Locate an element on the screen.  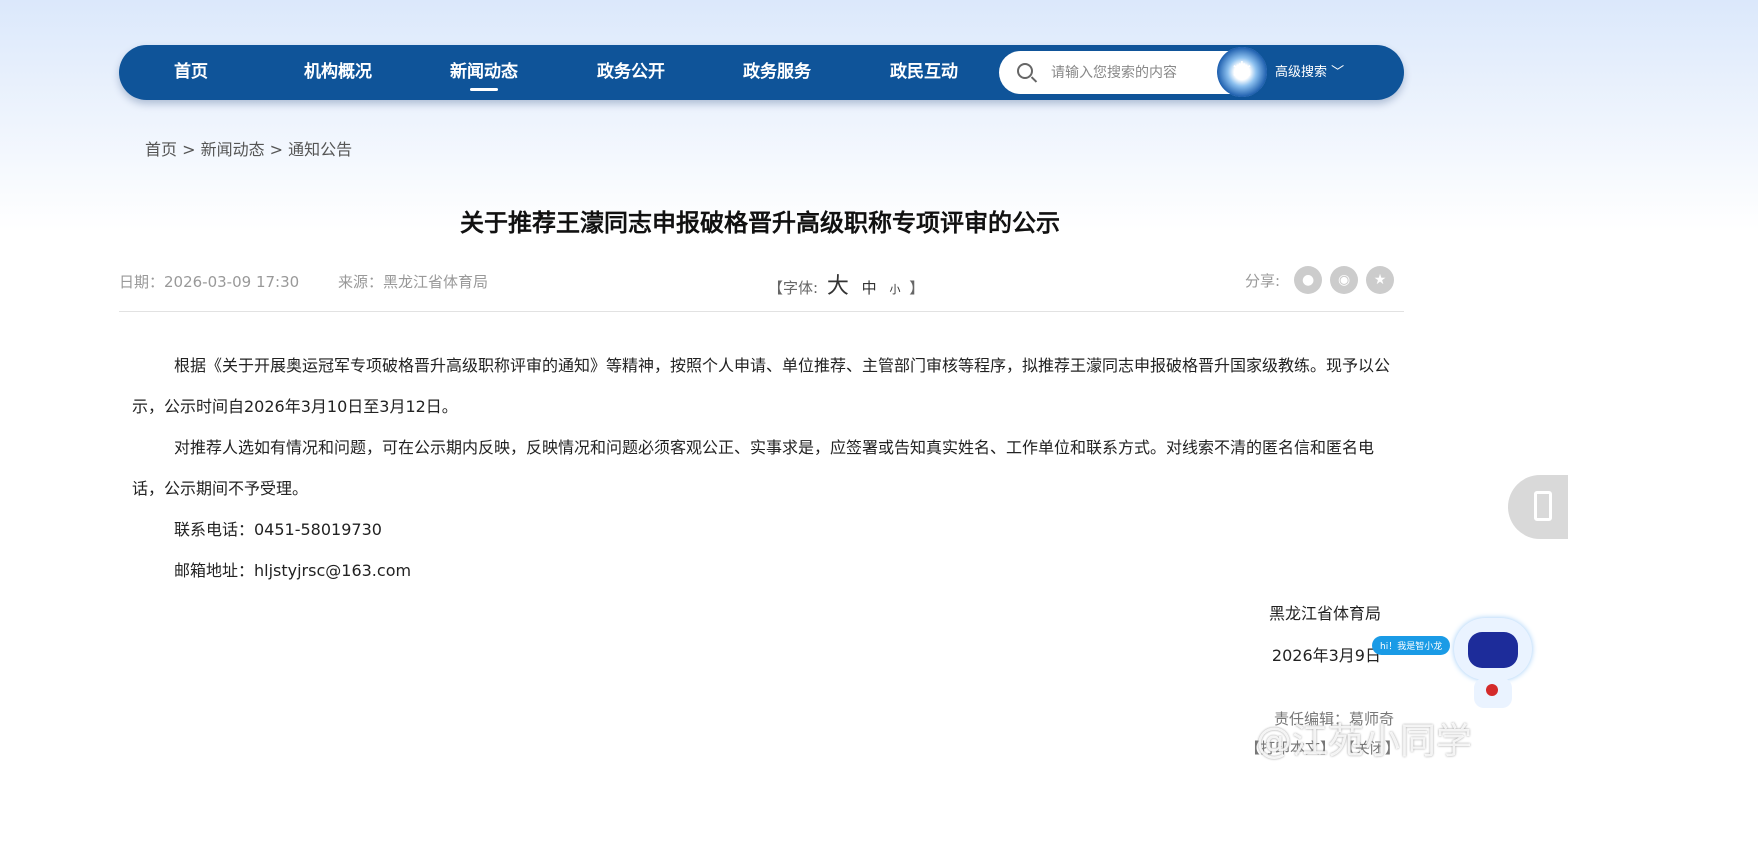
contact-email: 邮箱地址：hljstyjrsc@163.com is located at coordinates (293, 570).